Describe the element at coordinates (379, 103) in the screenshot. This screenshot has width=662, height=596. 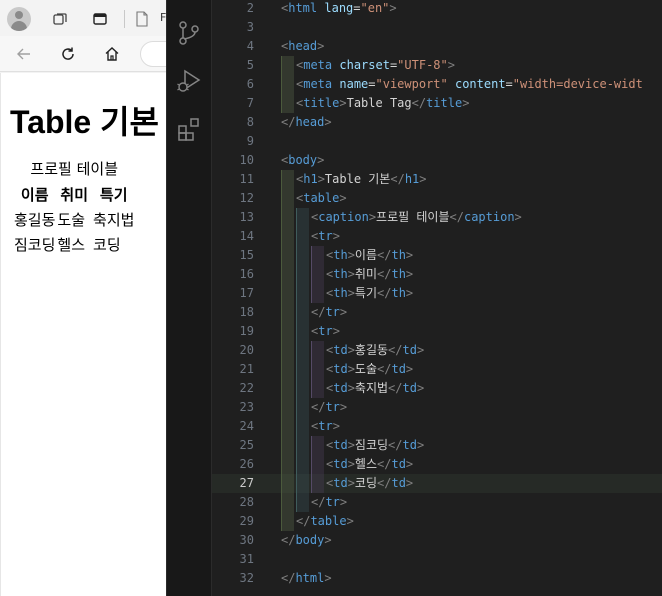
I see `code-token: Table Tag` at that location.